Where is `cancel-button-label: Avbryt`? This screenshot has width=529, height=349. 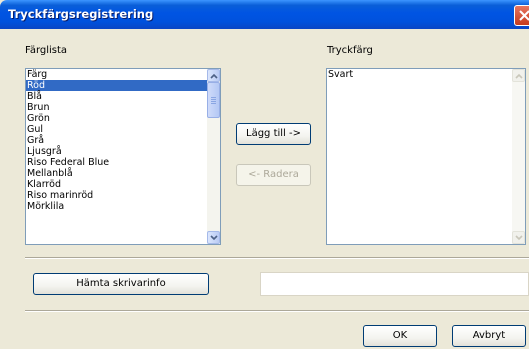 cancel-button-label: Avbryt is located at coordinates (489, 335).